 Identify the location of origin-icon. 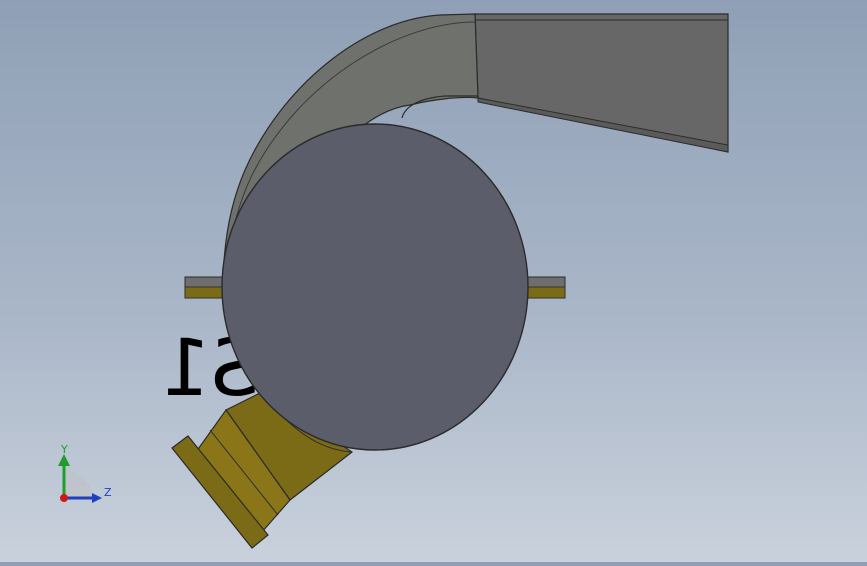
(64, 498).